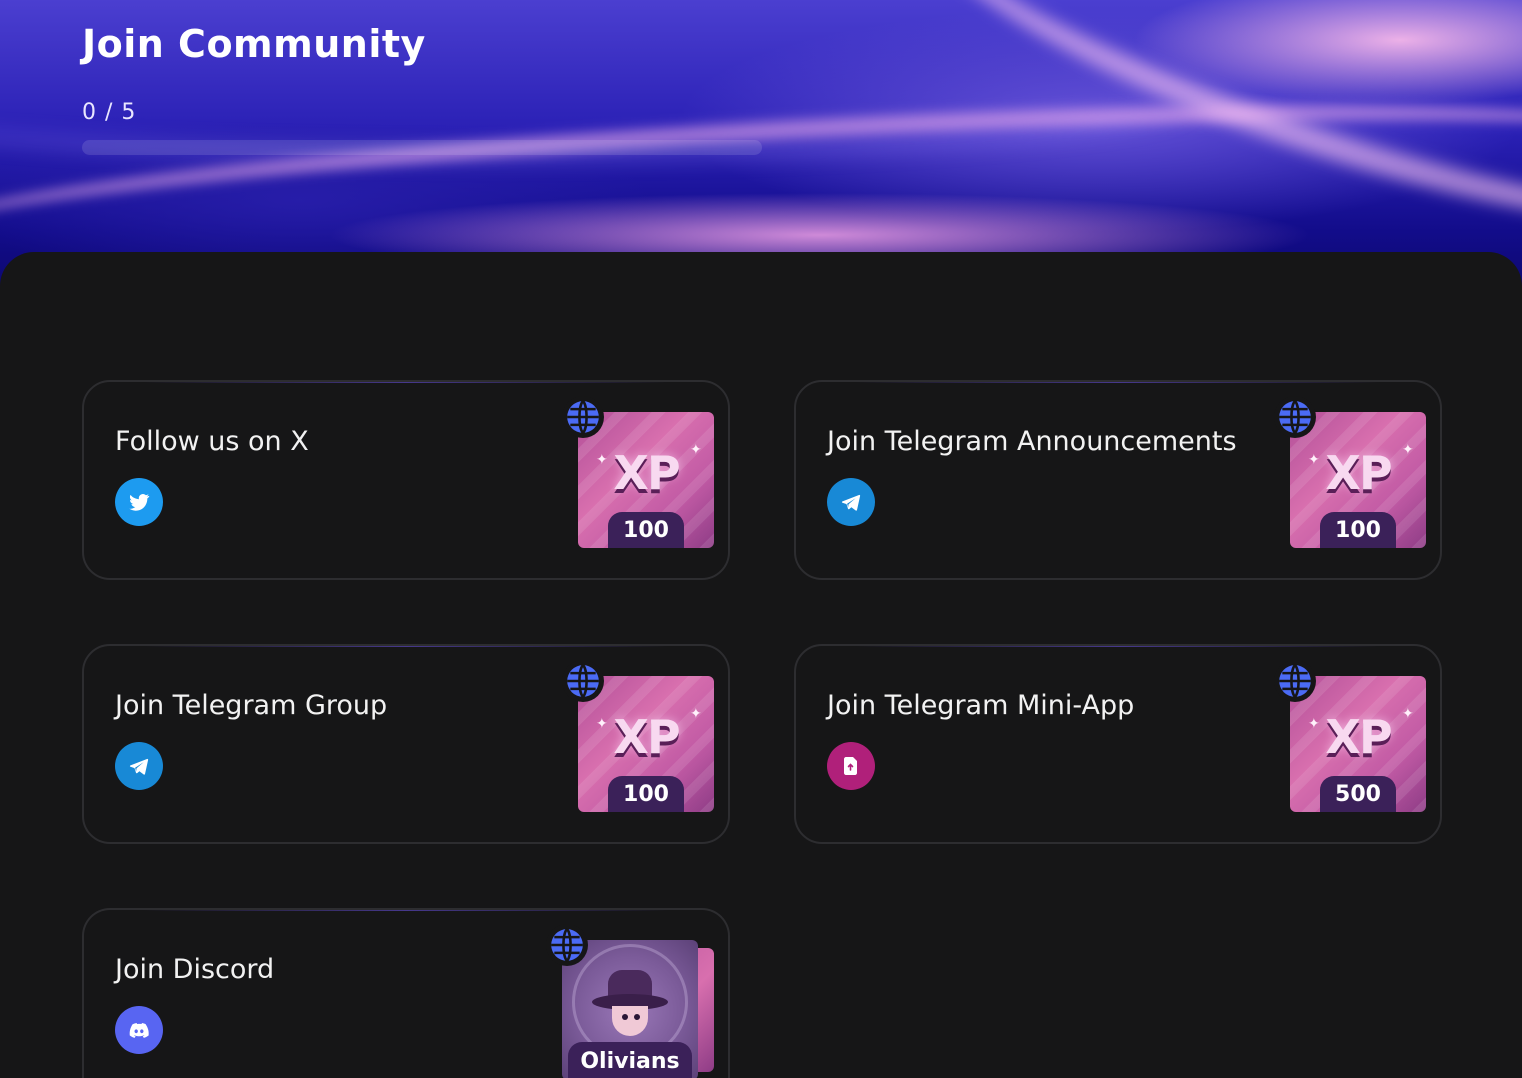 This screenshot has height=1078, width=1522. I want to click on quest-card-telegram-announcements: Join Telegram Announcements ✦ ✦ XP 100, so click(1118, 480).